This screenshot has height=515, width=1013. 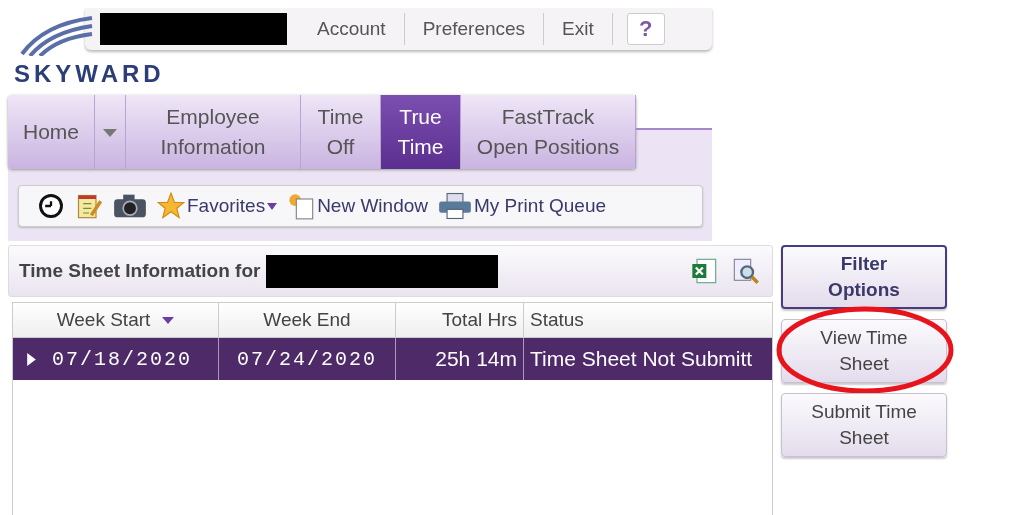 I want to click on table-cell: 07/18/2020, so click(x=122, y=359).